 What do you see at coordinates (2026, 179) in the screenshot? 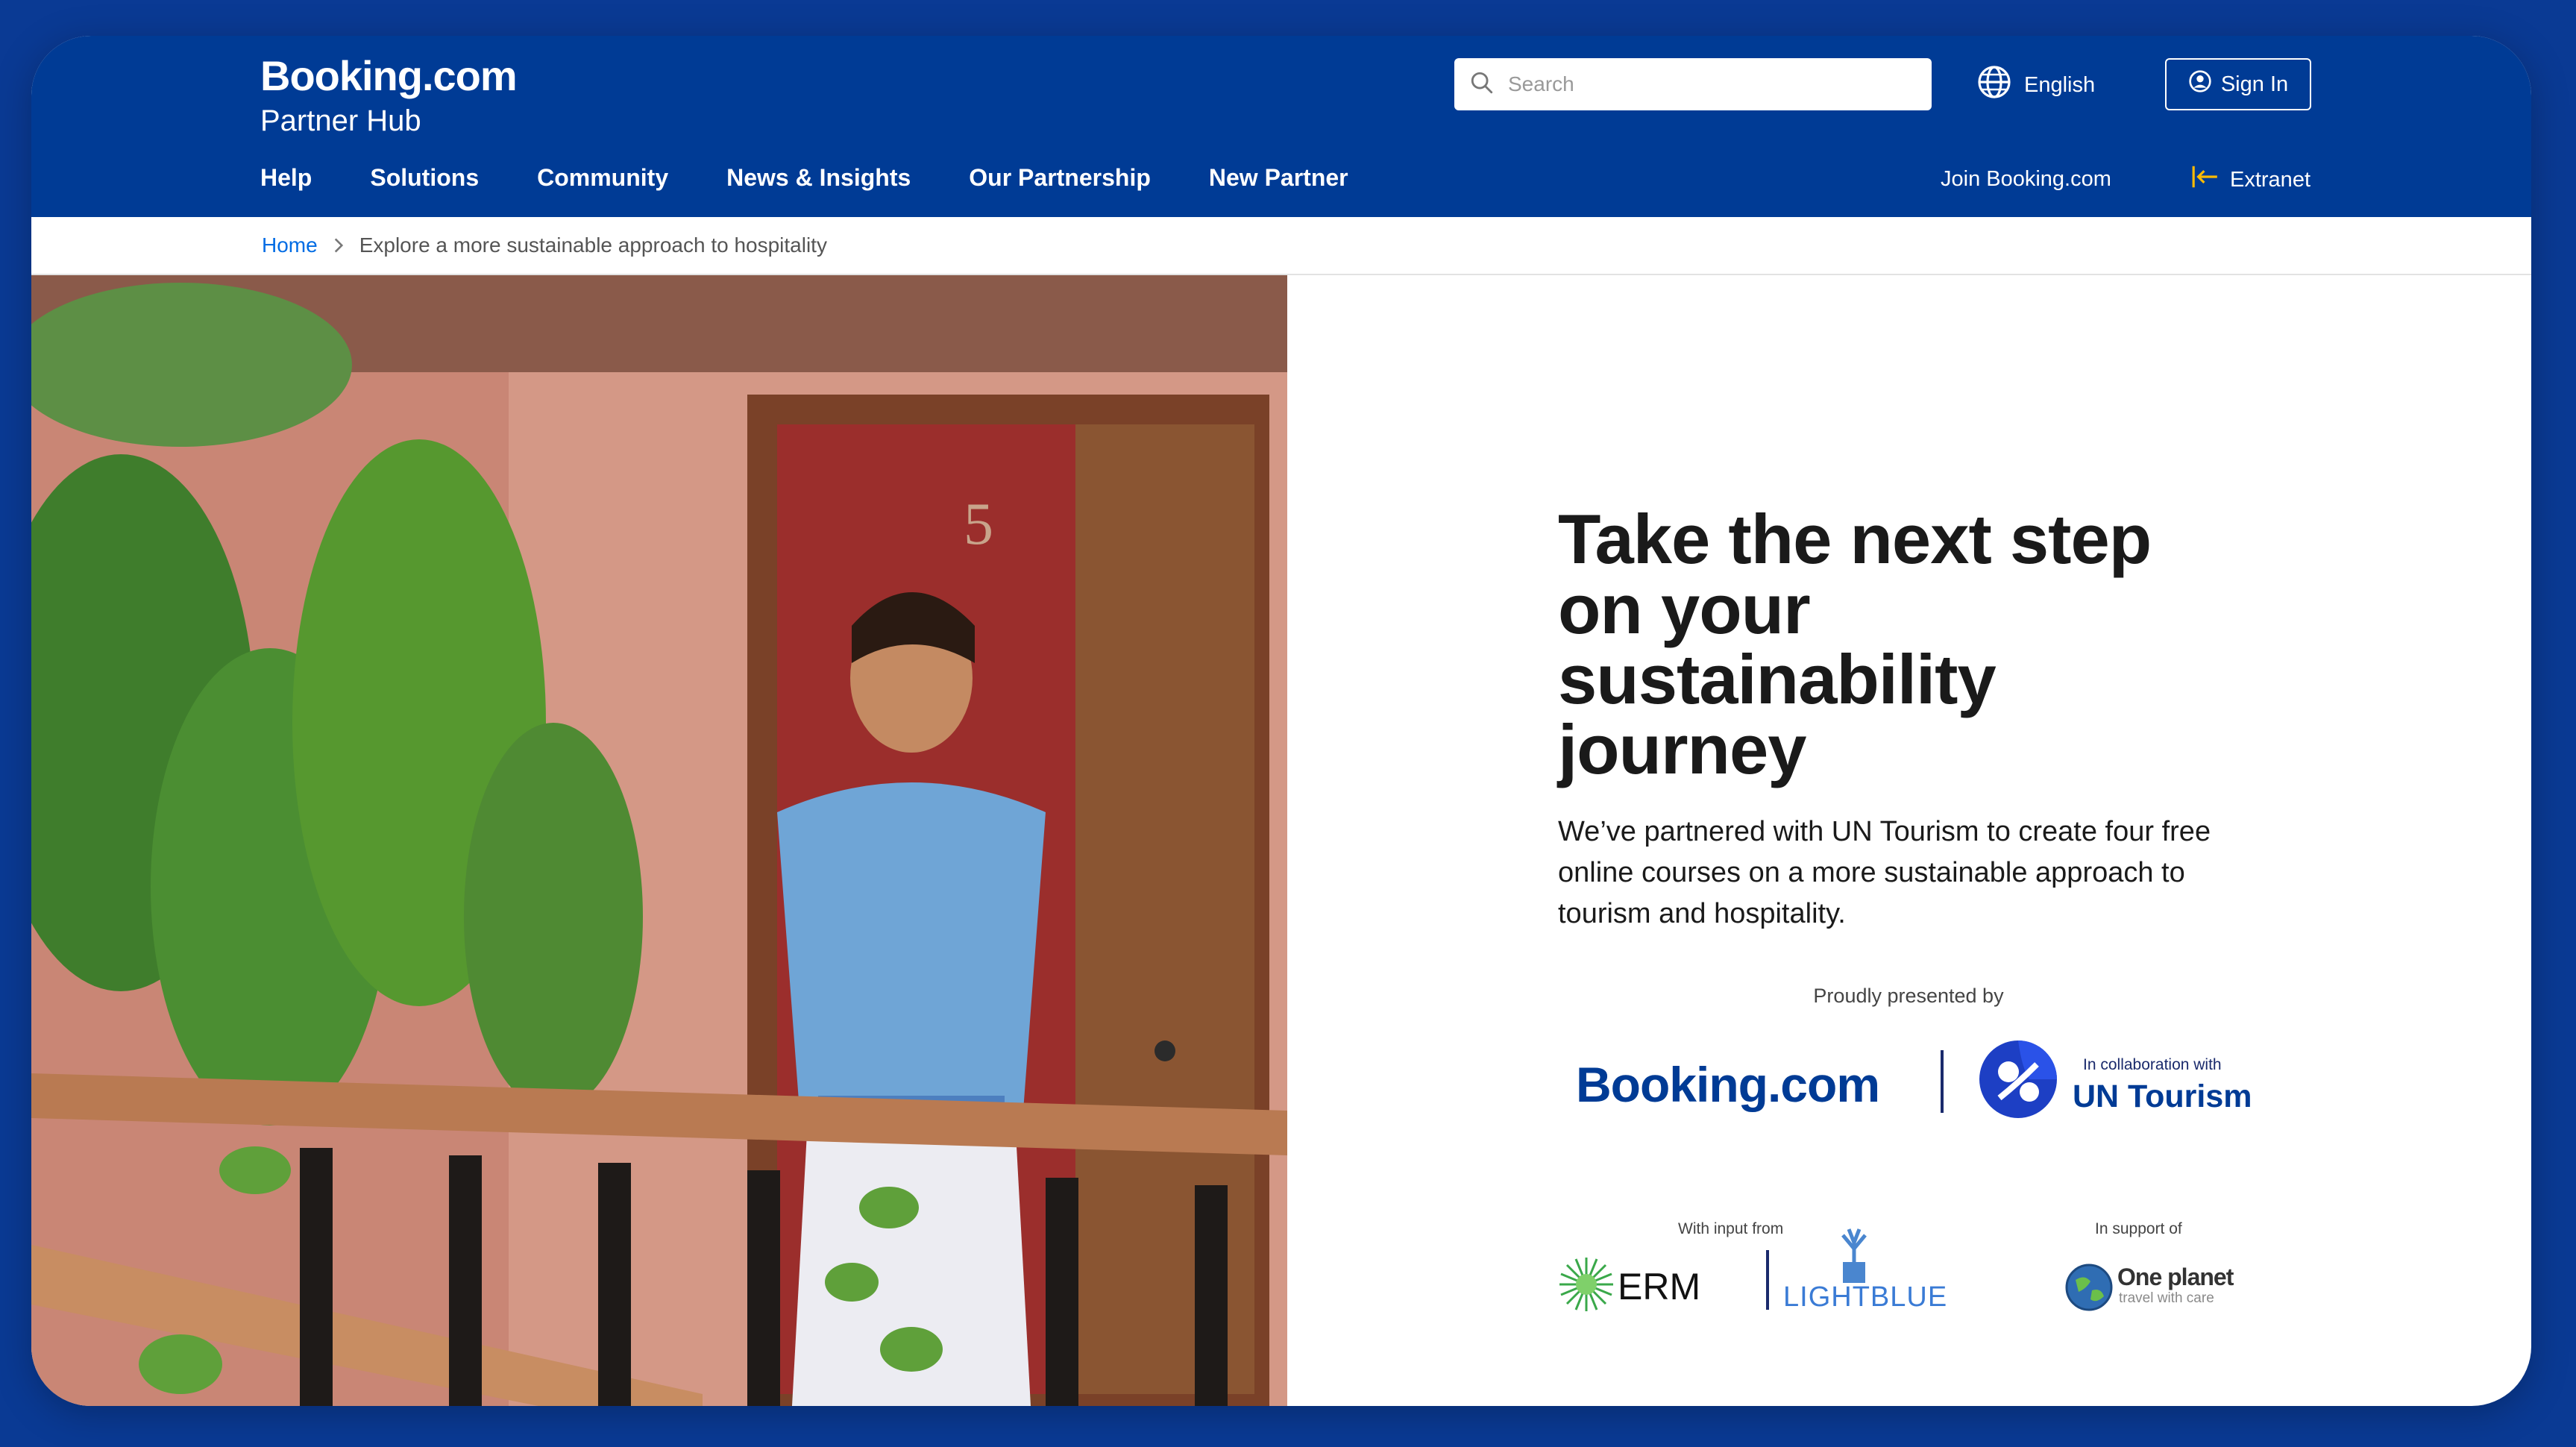
I see `join-booking-link: Join Booking.com` at bounding box center [2026, 179].